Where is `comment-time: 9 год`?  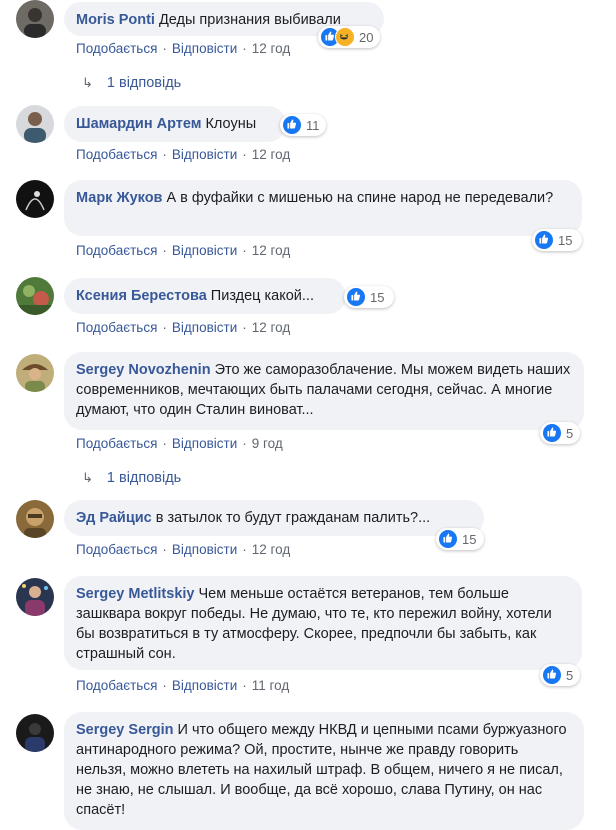 comment-time: 9 год is located at coordinates (267, 443).